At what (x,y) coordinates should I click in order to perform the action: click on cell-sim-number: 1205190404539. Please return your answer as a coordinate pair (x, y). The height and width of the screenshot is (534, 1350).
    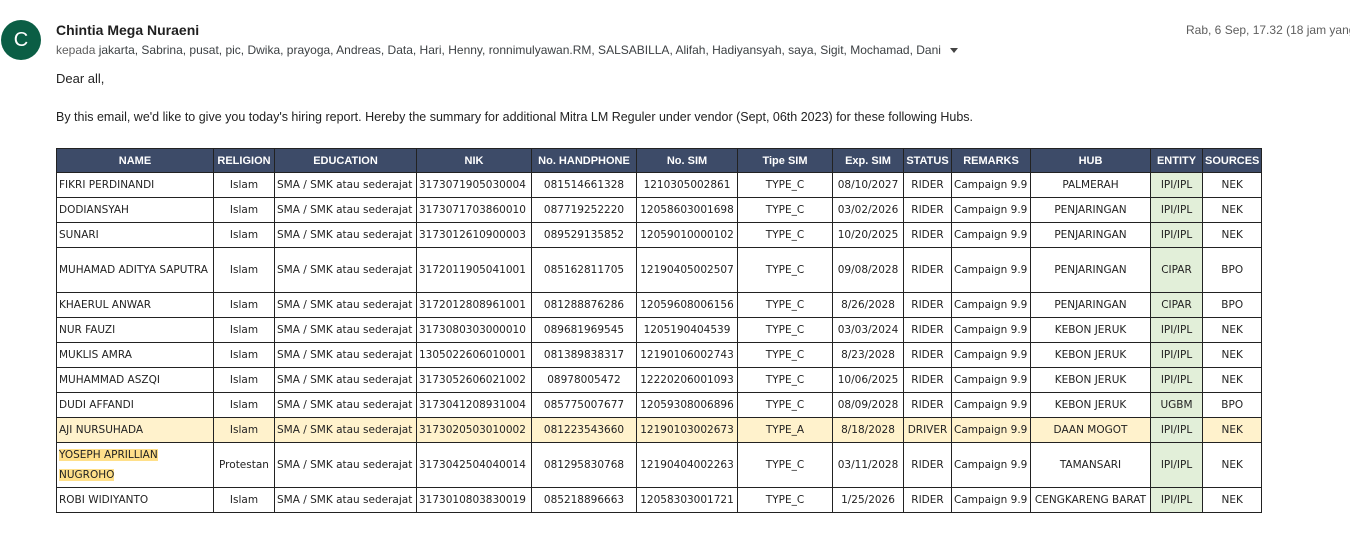
    Looking at the image, I should click on (687, 330).